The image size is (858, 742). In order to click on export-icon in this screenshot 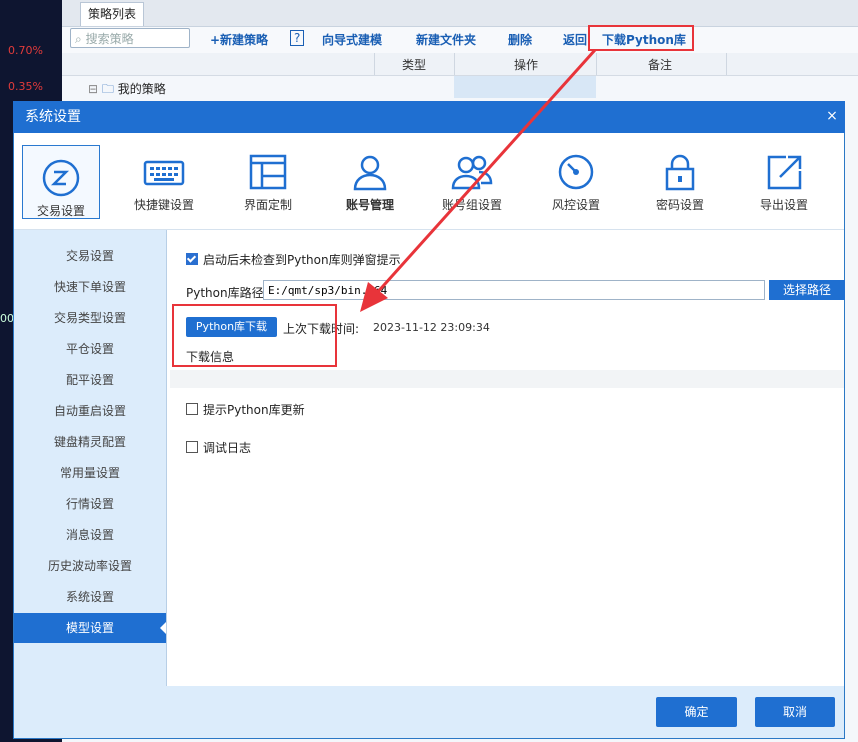, I will do `click(784, 172)`.